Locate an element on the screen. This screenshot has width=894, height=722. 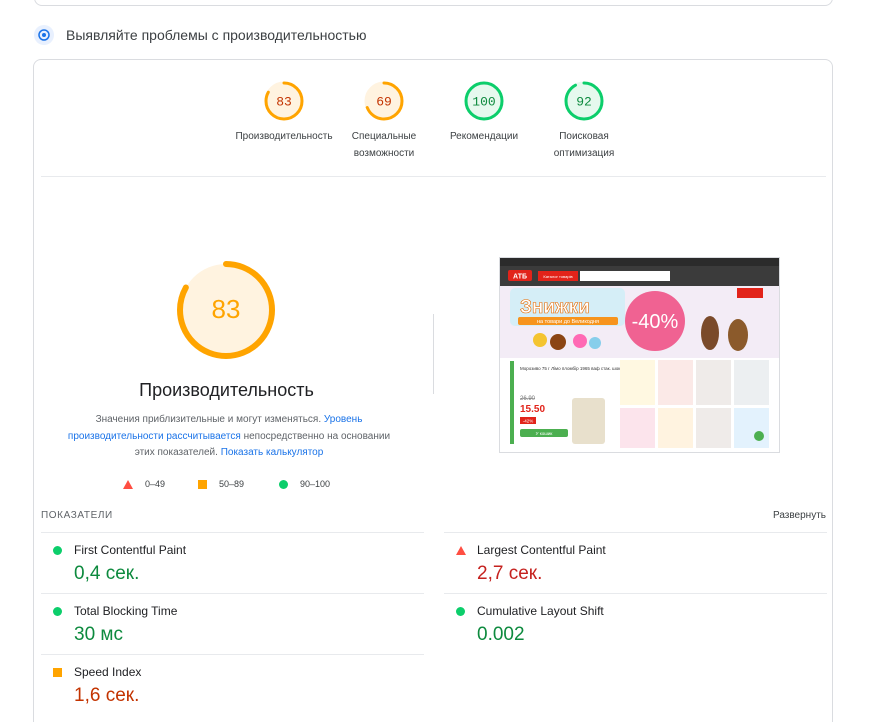
metric-name: Speed Index is located at coordinates (108, 672).